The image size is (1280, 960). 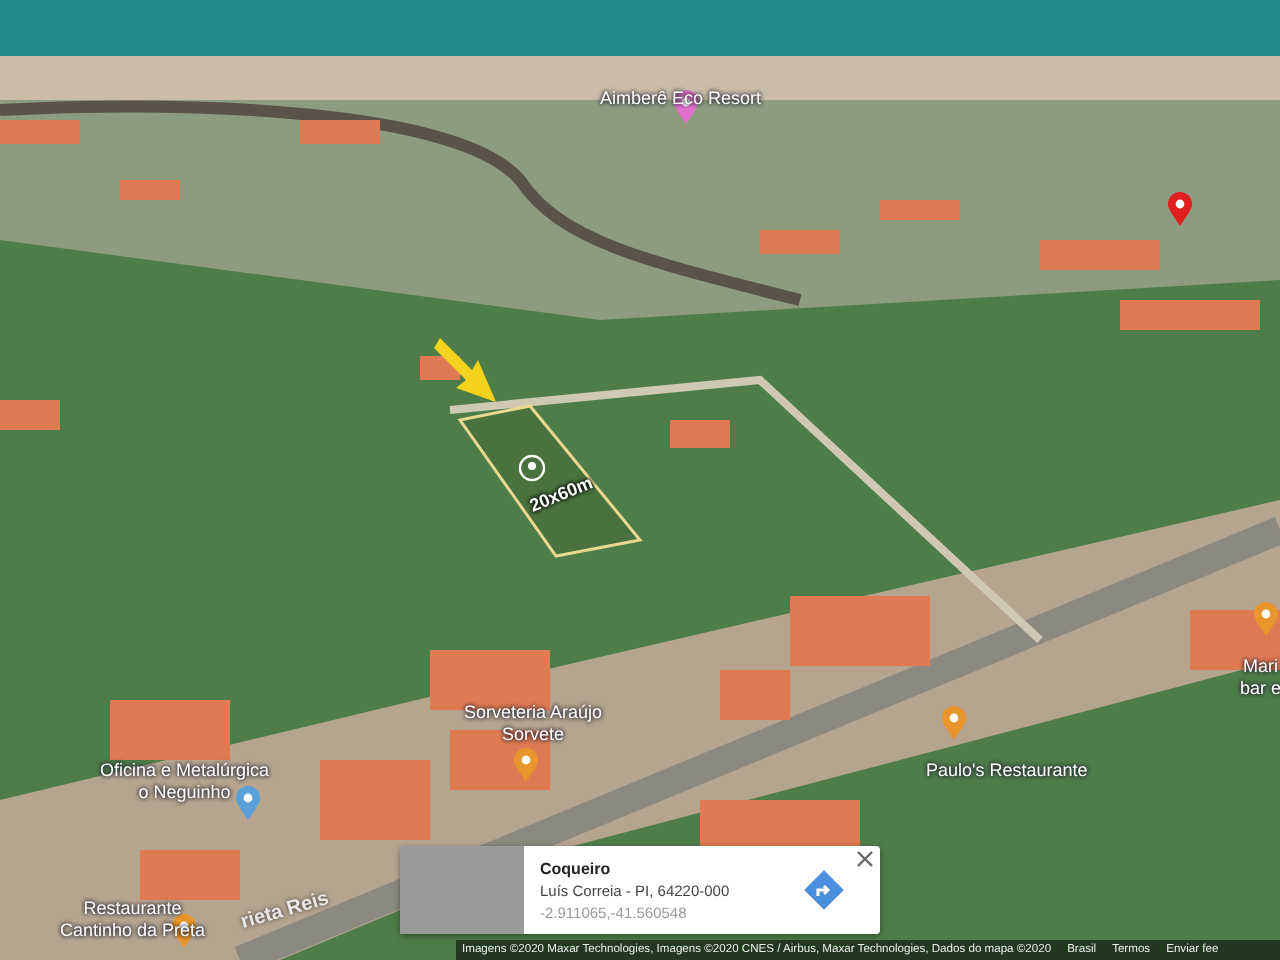 What do you see at coordinates (285, 911) in the screenshot?
I see `street-name: rieta Reis` at bounding box center [285, 911].